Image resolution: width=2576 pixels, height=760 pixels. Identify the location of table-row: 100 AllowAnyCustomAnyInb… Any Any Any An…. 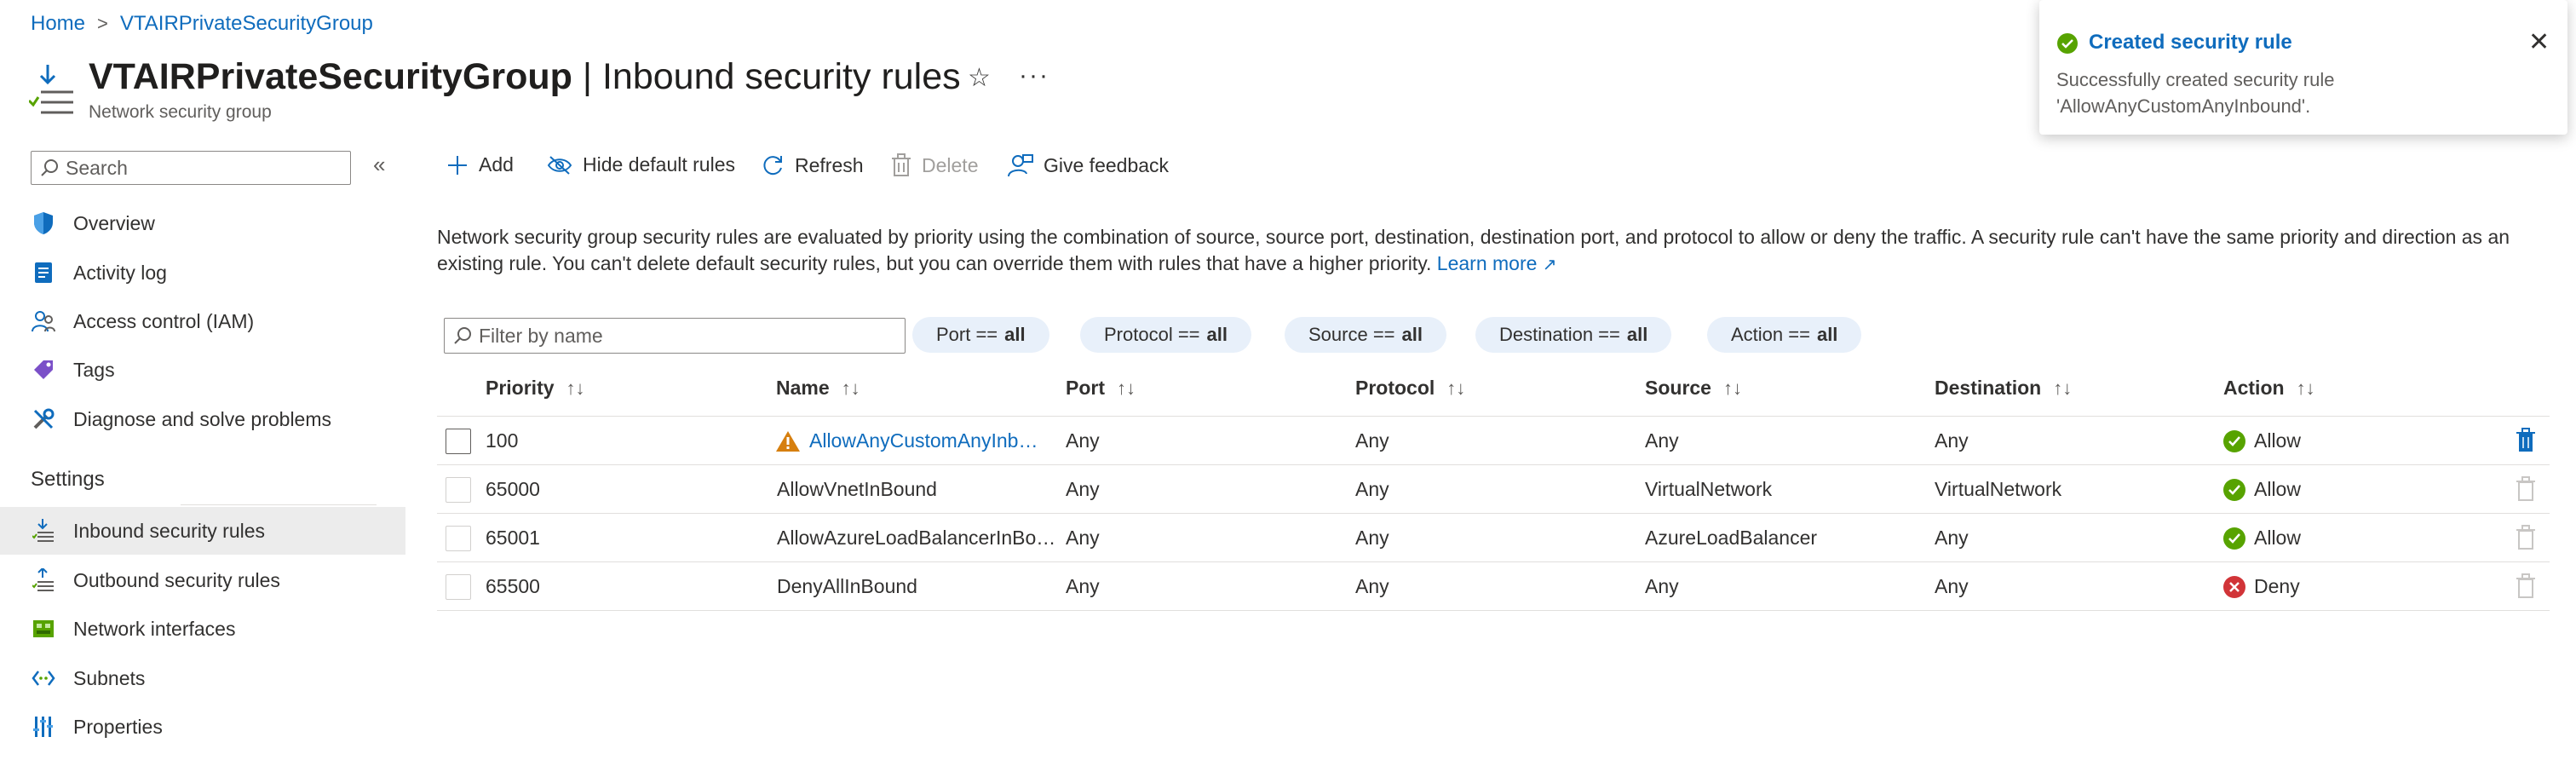
(1494, 441).